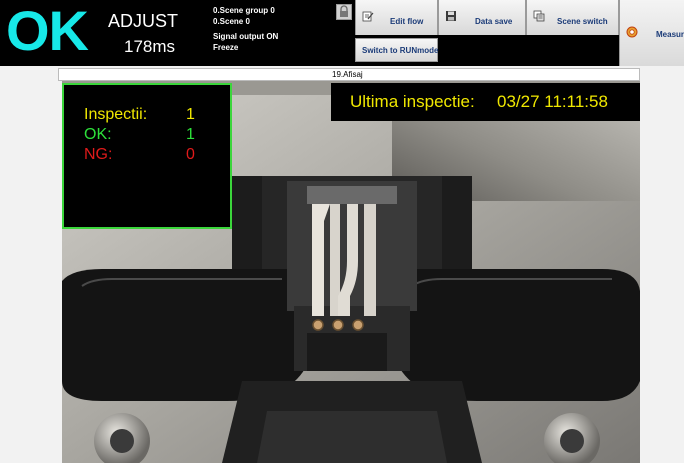 This screenshot has width=684, height=463. I want to click on edit-flow-button: Edit flow, so click(396, 17).